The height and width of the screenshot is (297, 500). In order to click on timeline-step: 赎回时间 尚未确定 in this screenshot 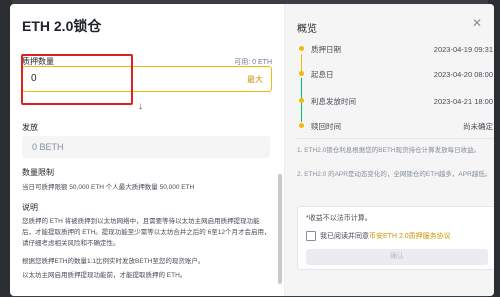, I will do `click(395, 126)`.